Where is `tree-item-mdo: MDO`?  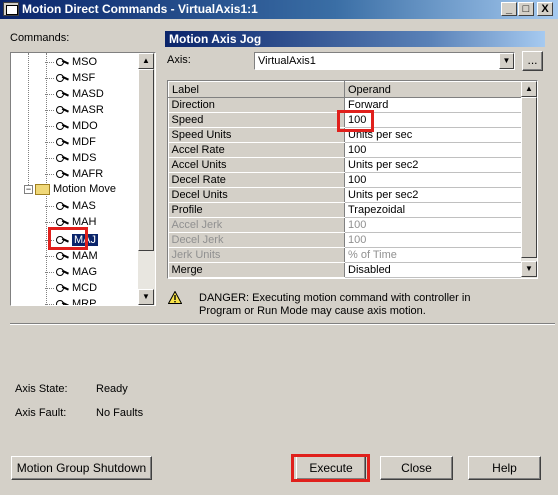
tree-item-mdo: MDO is located at coordinates (71, 126).